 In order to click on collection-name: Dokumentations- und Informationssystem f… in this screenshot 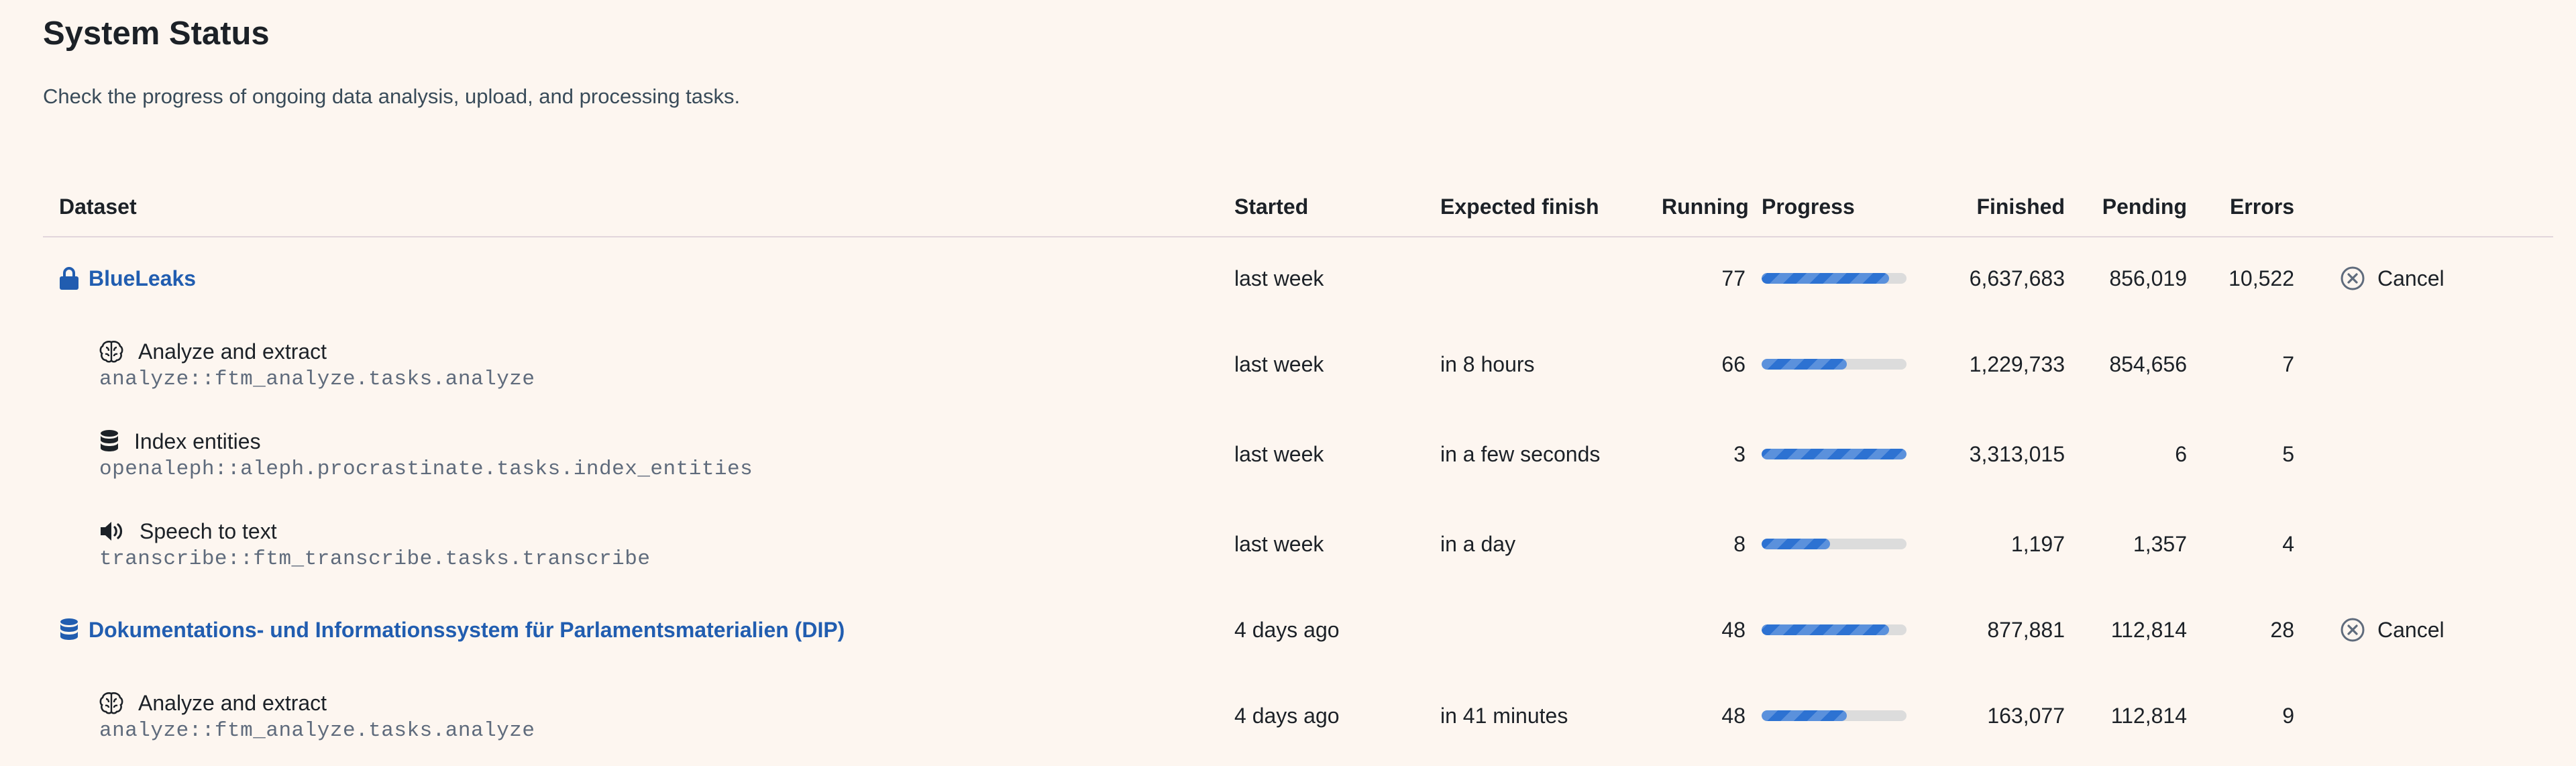, I will do `click(467, 630)`.